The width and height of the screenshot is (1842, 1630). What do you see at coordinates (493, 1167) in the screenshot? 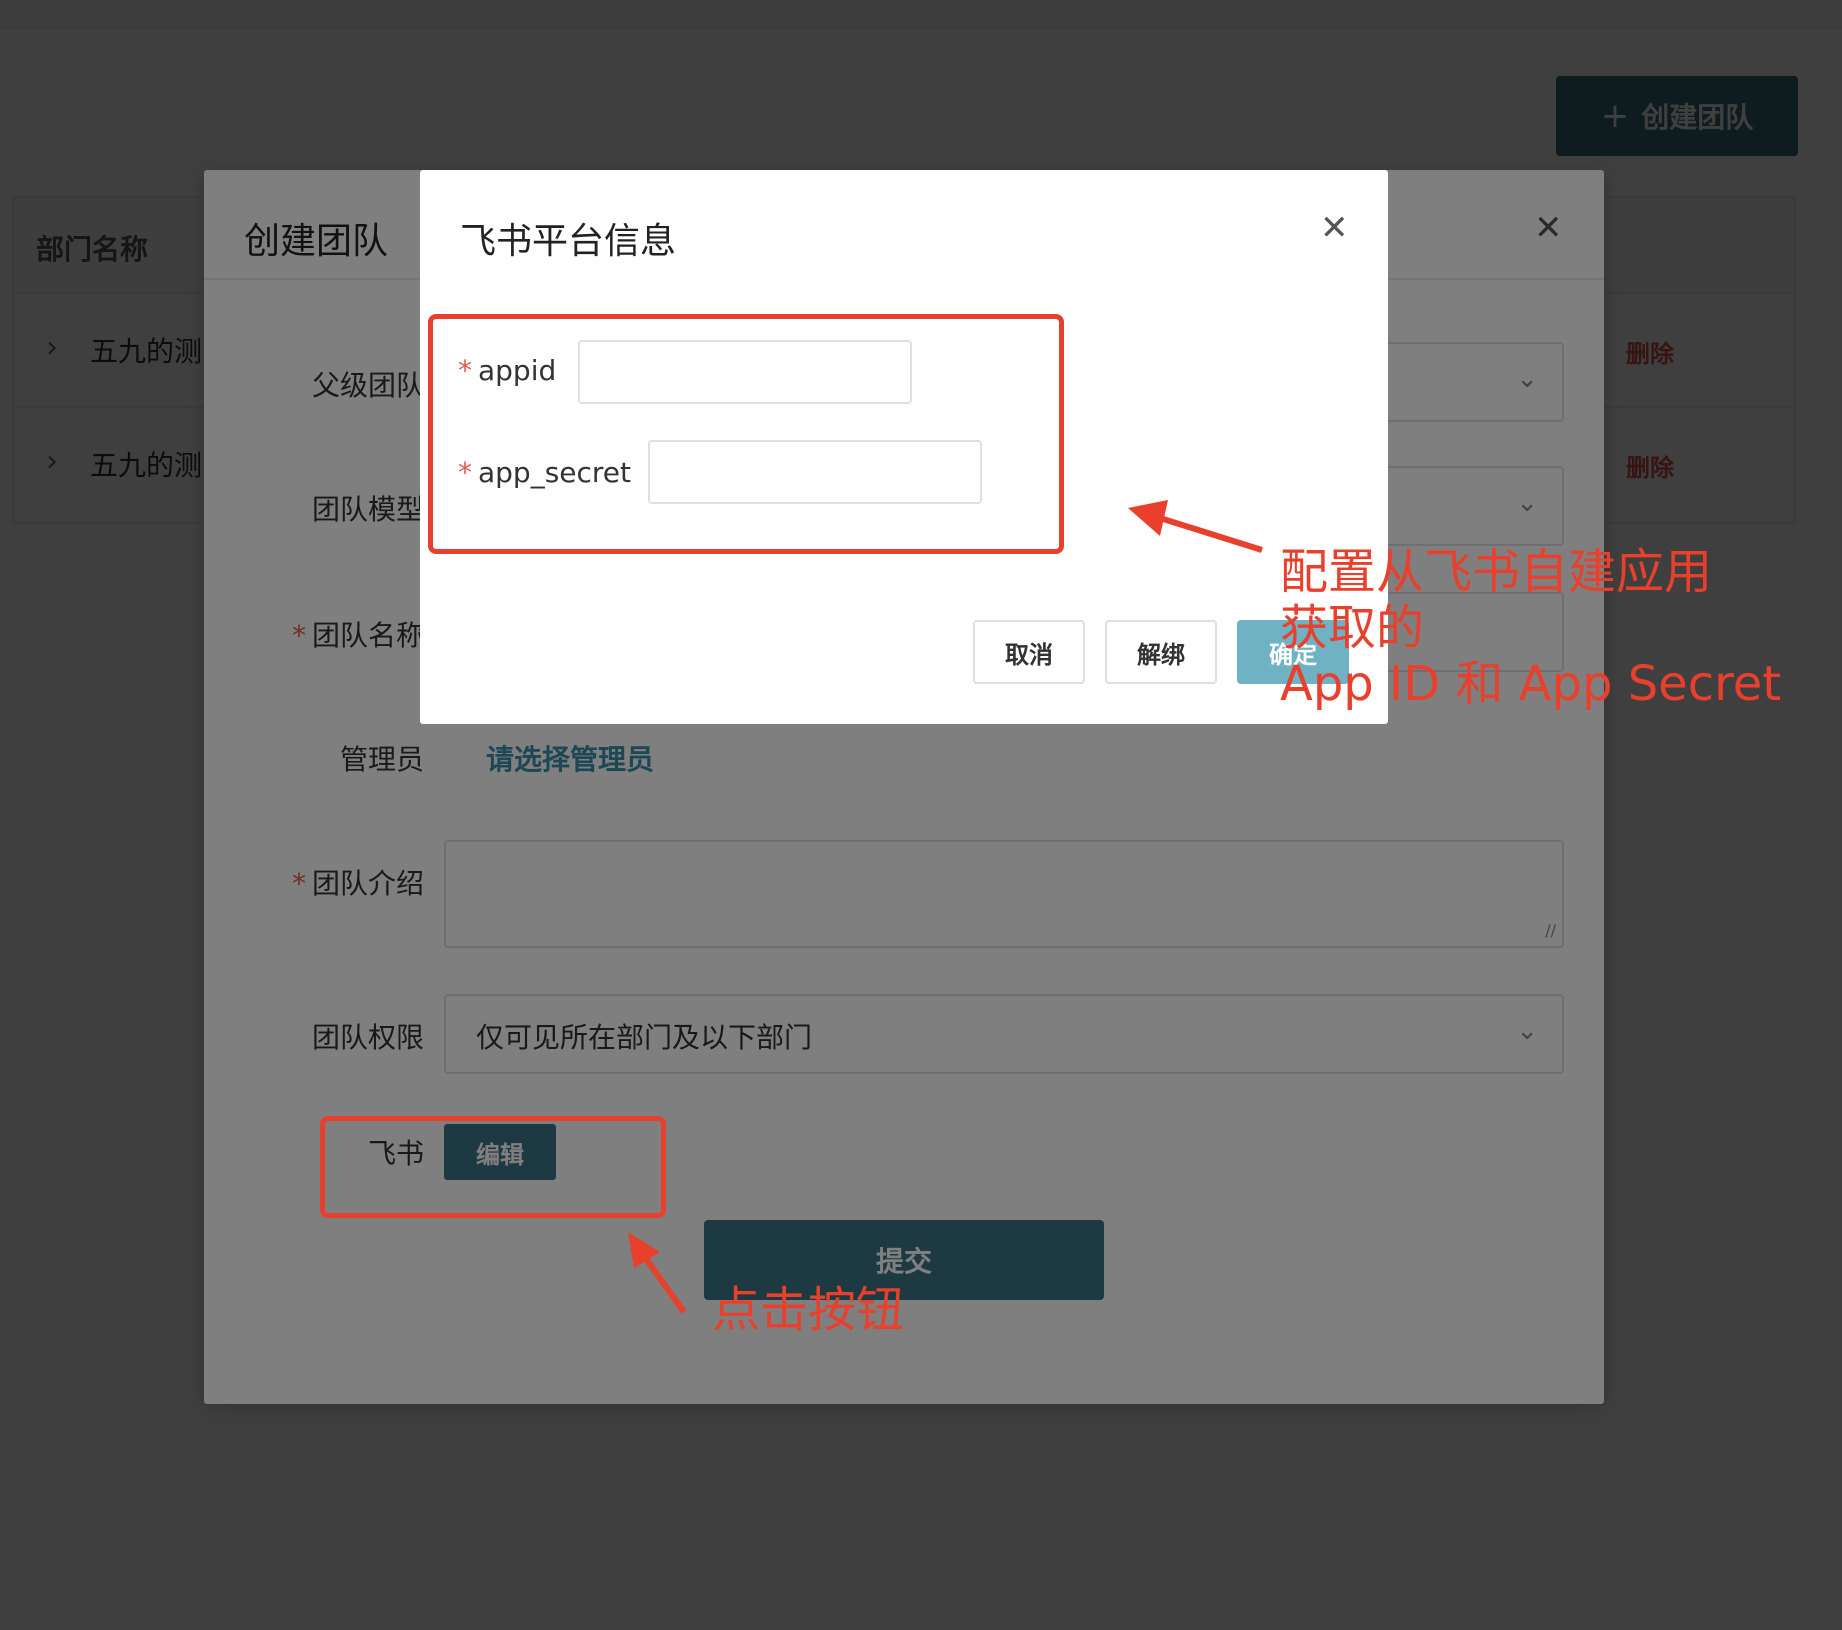
I see `annotation-box-feishu-edit` at bounding box center [493, 1167].